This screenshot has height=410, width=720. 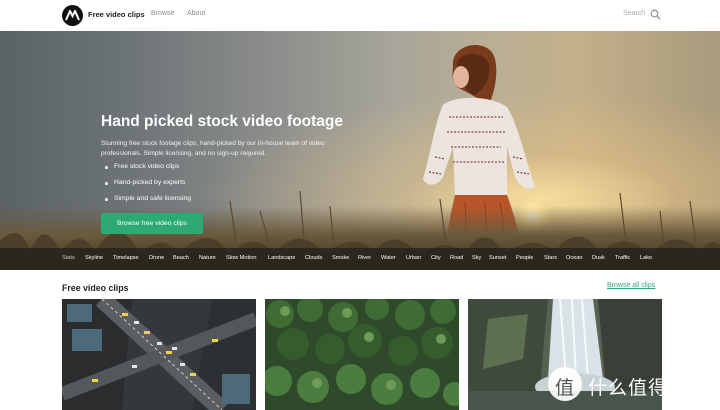 What do you see at coordinates (94, 258) in the screenshot?
I see `tag-link: Skyline` at bounding box center [94, 258].